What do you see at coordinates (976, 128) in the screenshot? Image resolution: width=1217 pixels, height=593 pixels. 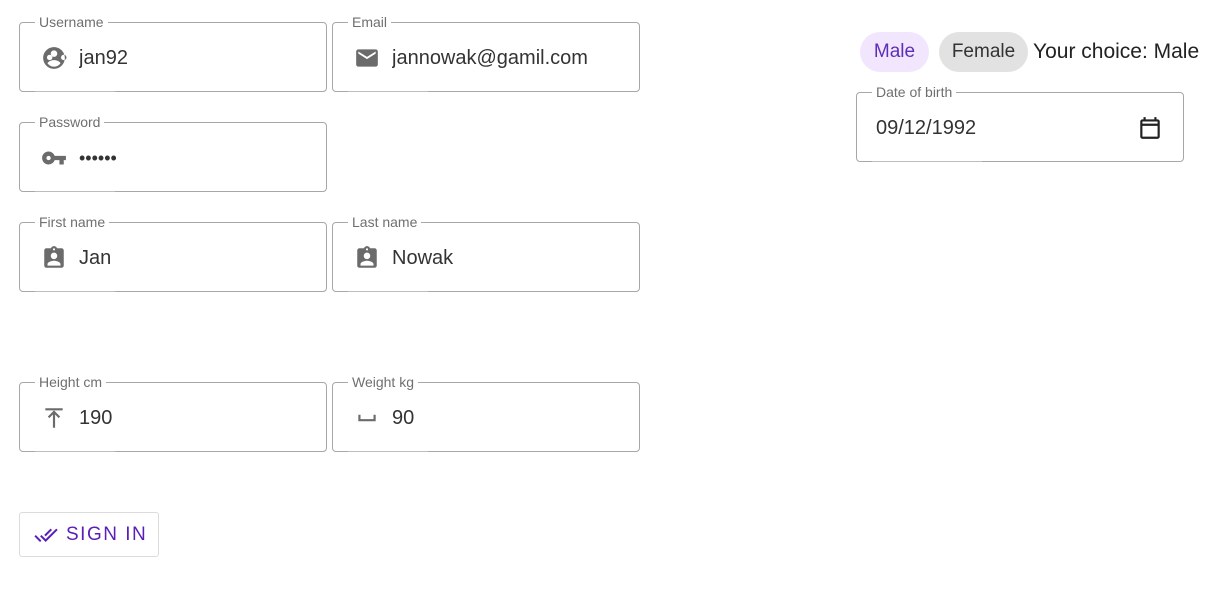 I see `date-of-birth-input` at bounding box center [976, 128].